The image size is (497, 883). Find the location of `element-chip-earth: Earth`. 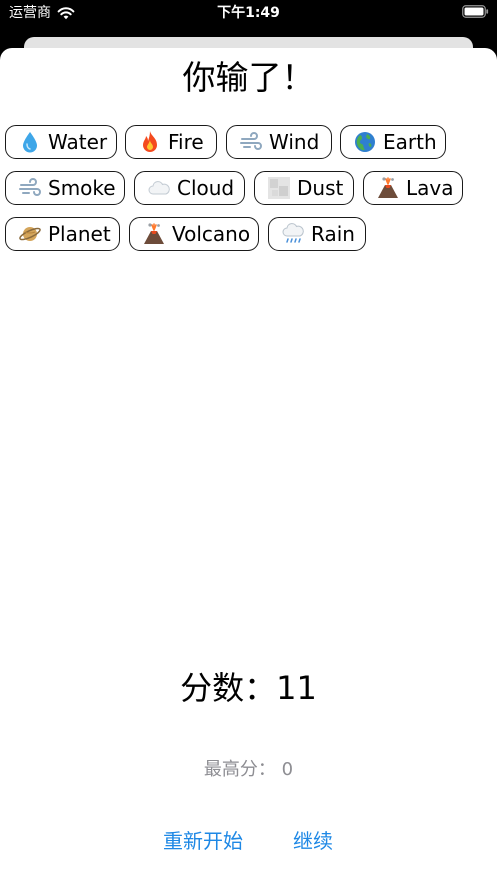

element-chip-earth: Earth is located at coordinates (393, 142).